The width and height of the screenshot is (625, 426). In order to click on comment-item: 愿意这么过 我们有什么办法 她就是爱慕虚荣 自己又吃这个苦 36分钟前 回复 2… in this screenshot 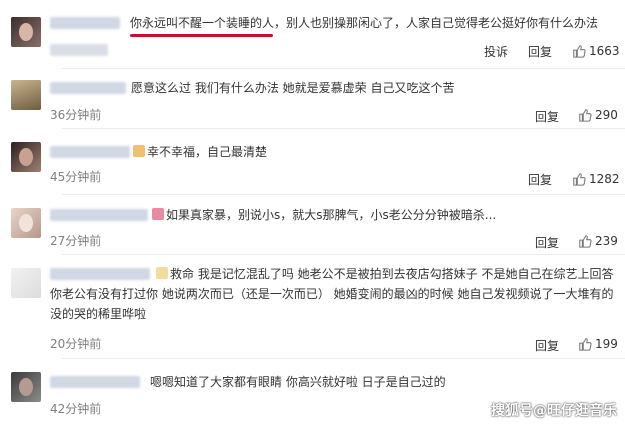, I will do `click(312, 98)`.